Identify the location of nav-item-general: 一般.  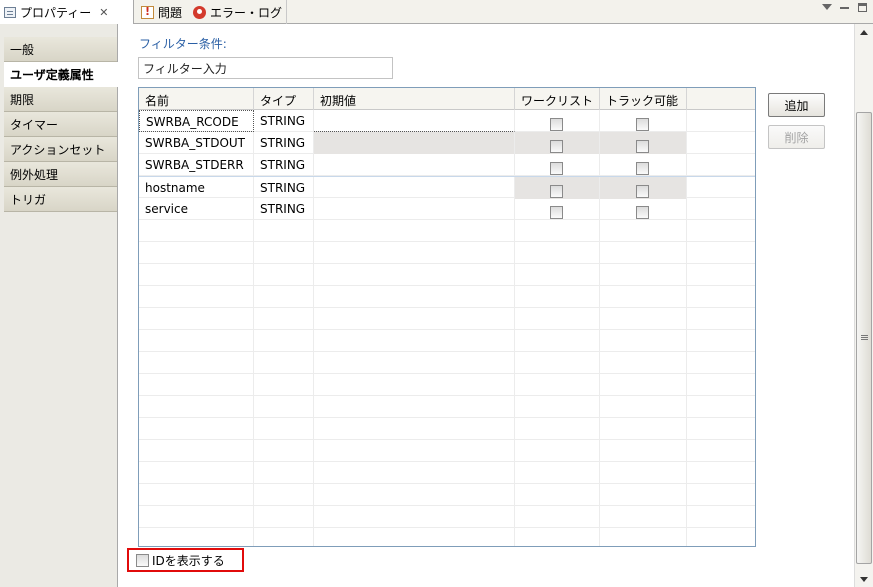
(60, 49).